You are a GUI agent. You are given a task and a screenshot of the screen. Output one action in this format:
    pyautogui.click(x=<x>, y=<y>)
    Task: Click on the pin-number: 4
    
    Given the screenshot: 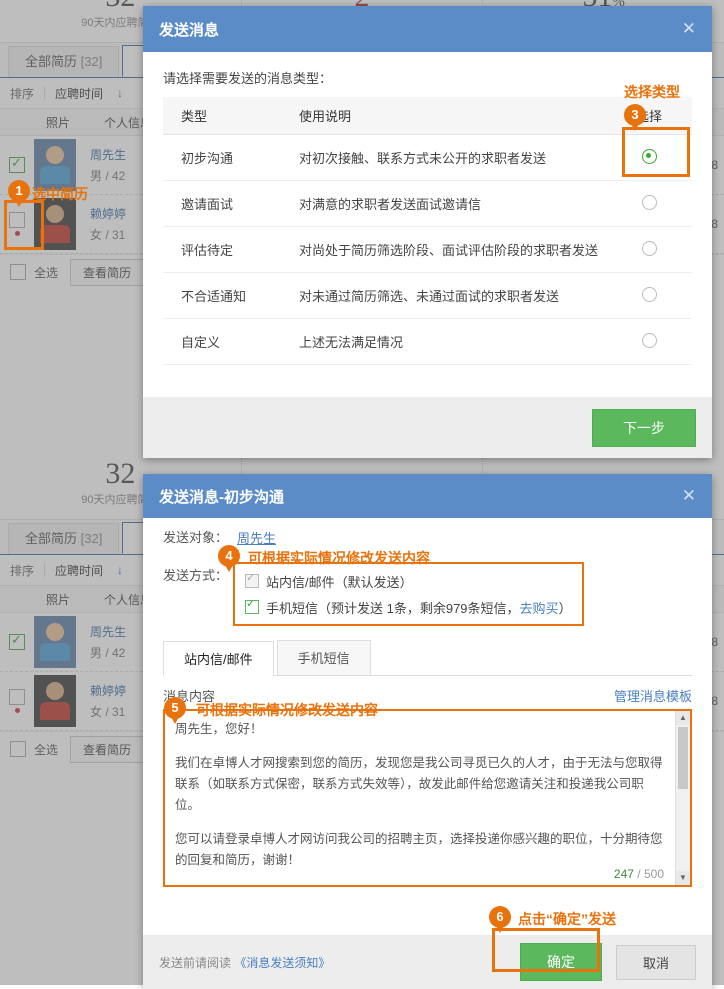 What is the action you would take?
    pyautogui.click(x=229, y=558)
    